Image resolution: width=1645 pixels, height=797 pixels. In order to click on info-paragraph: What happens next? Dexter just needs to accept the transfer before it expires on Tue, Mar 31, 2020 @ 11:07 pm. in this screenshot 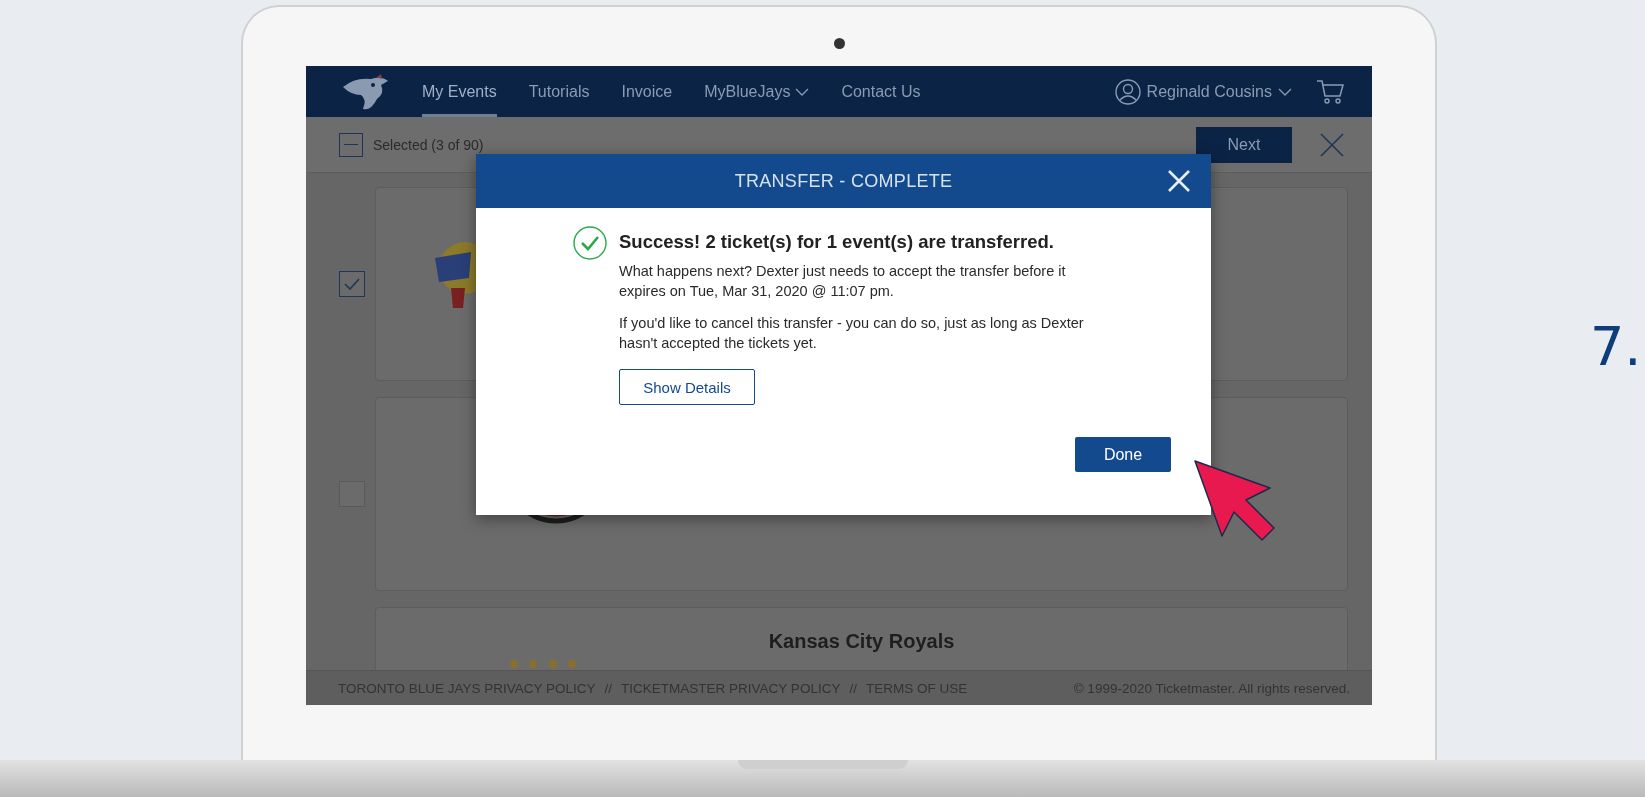, I will do `click(843, 281)`.